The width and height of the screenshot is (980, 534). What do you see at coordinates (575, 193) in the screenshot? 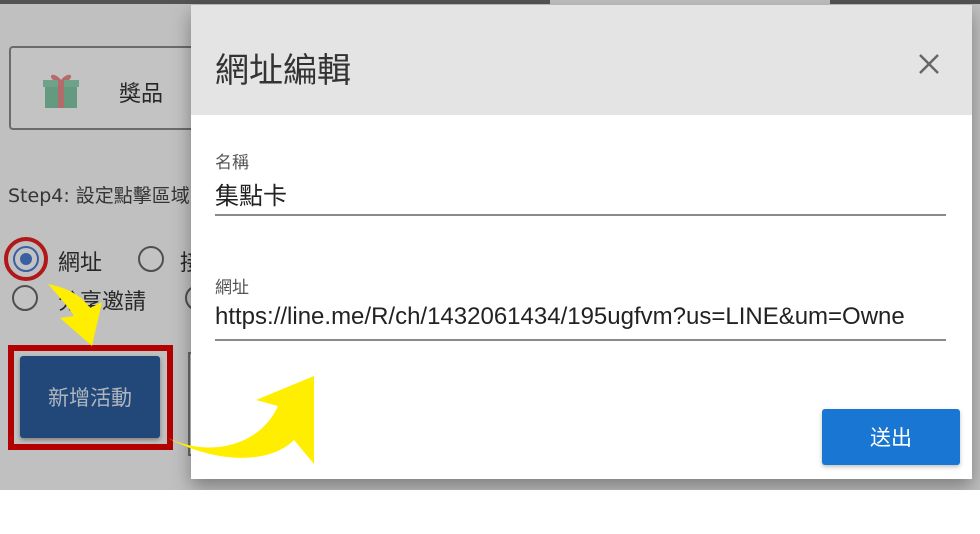
I see `name-field` at bounding box center [575, 193].